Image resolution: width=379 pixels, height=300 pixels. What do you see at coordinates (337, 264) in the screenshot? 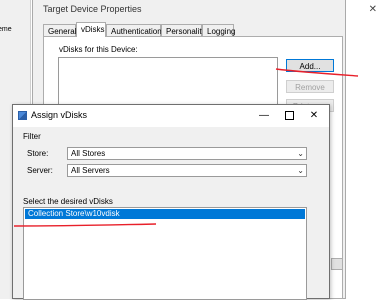
I see `dialog-footer-button` at bounding box center [337, 264].